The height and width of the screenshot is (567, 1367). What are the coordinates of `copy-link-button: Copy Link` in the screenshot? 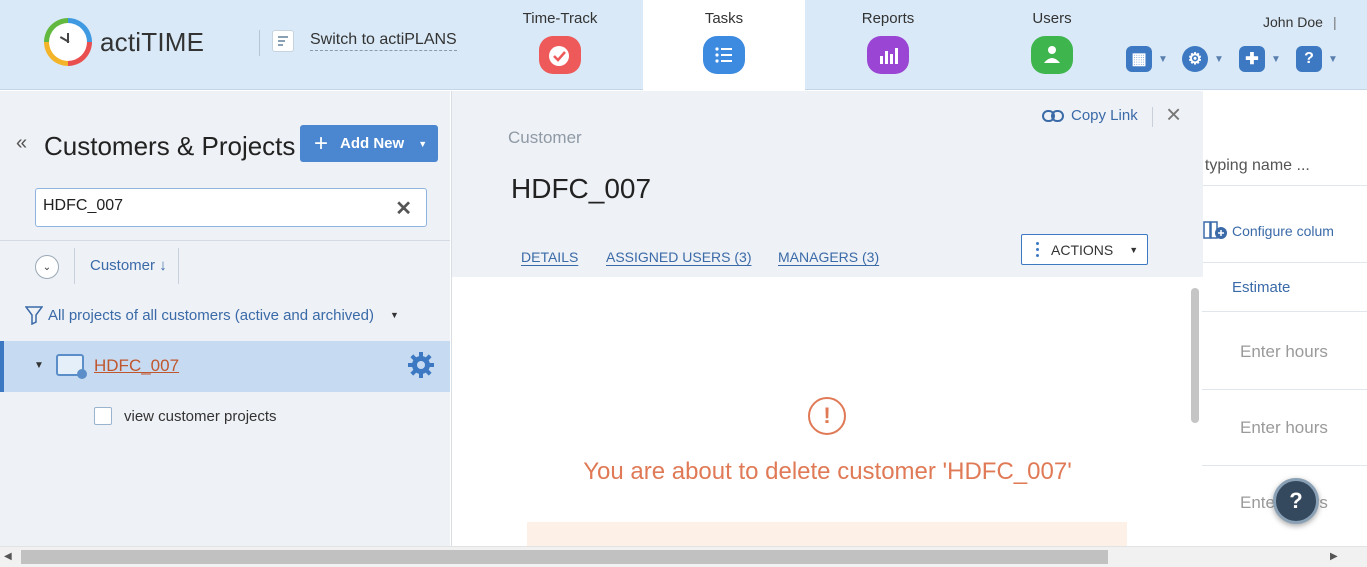 It's located at (1090, 115).